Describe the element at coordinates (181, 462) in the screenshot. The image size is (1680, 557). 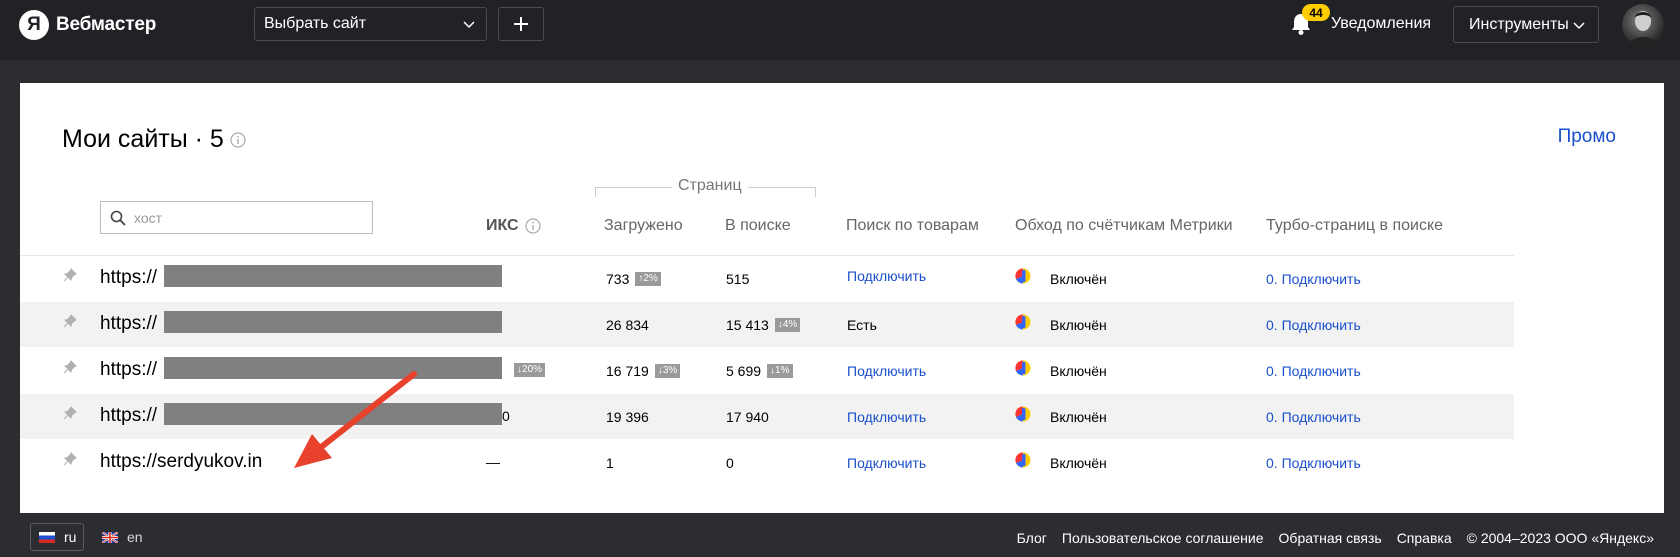
I see `site-host: https://serdyukov.in` at that location.